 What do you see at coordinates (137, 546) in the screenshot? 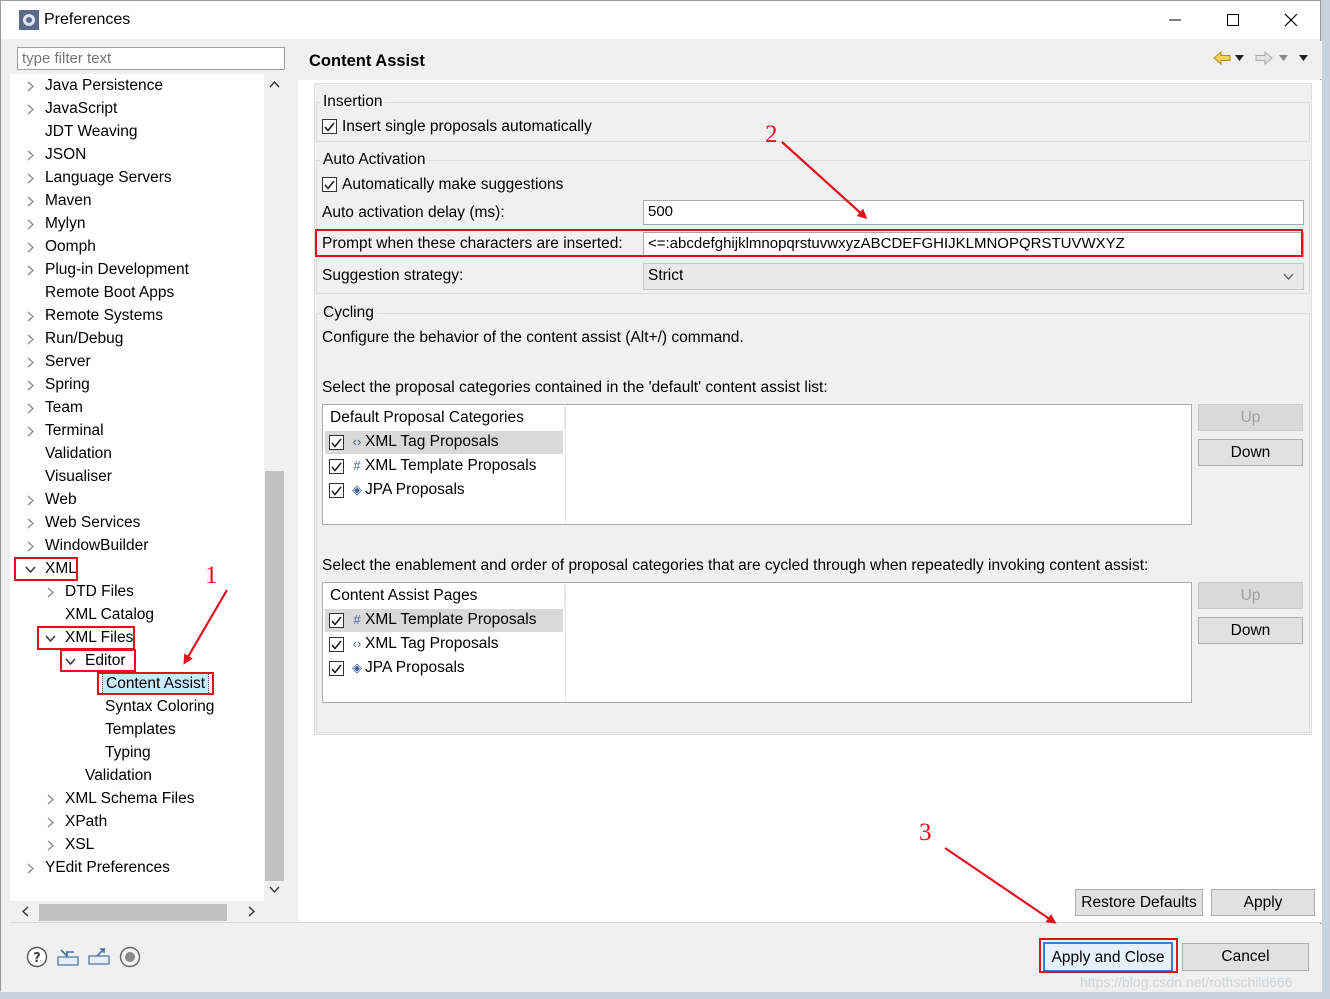
I see `tree-item: WindowBuilder` at bounding box center [137, 546].